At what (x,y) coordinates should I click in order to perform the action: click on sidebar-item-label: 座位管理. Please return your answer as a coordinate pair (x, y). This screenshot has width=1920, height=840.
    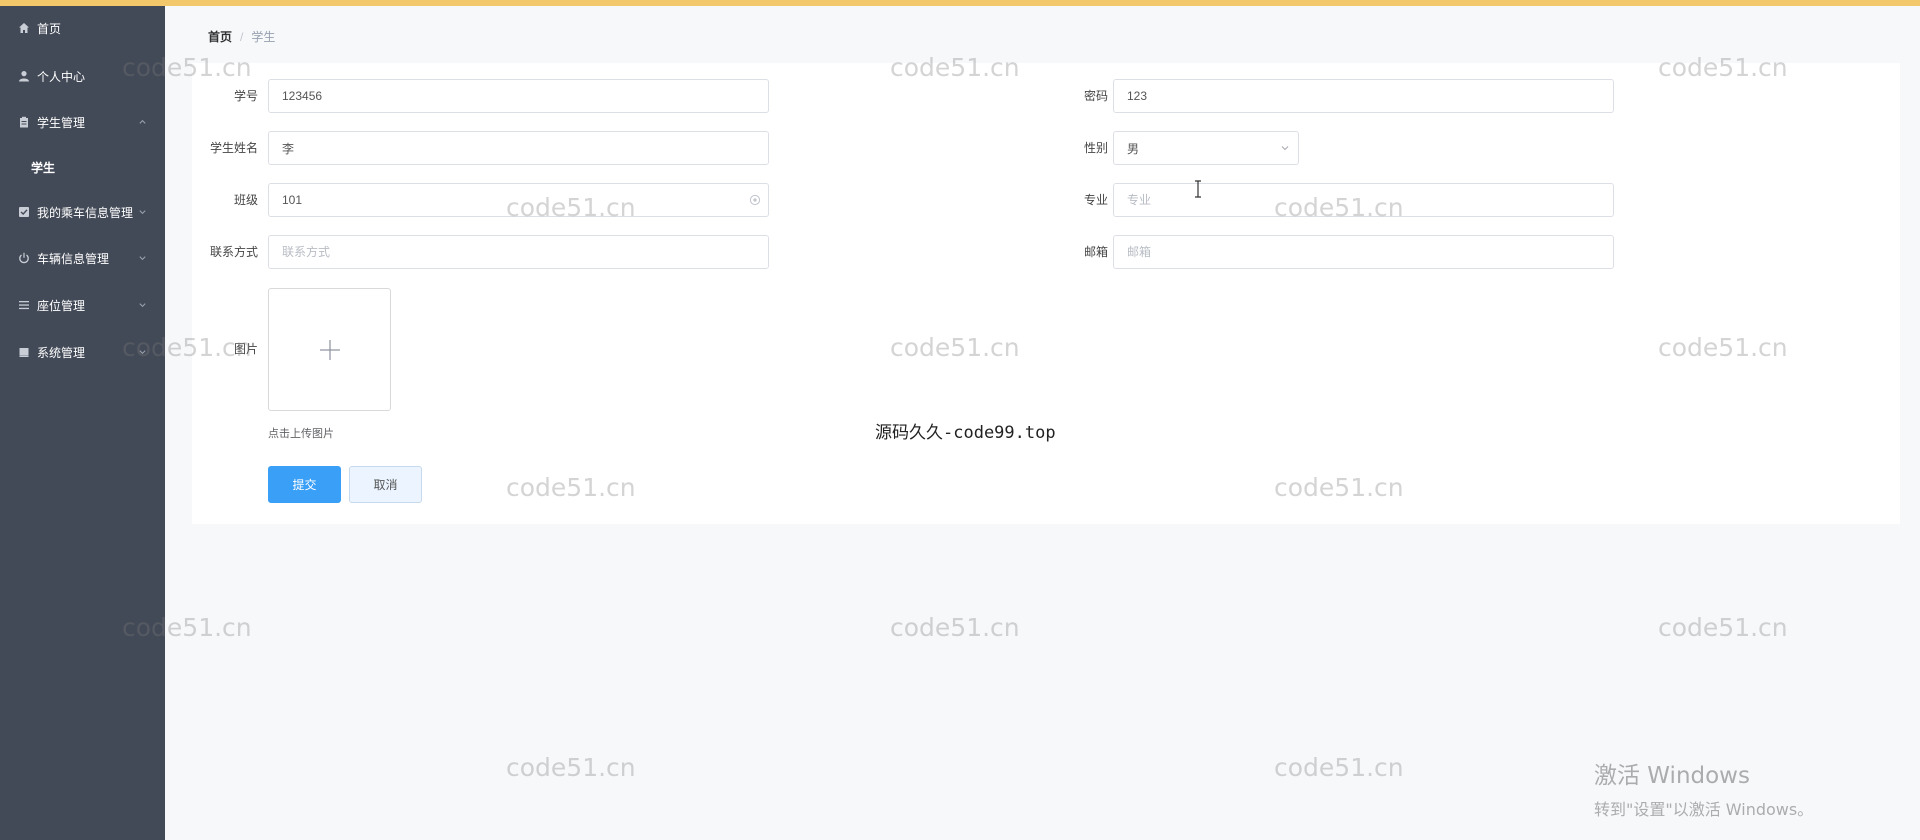
    Looking at the image, I should click on (61, 305).